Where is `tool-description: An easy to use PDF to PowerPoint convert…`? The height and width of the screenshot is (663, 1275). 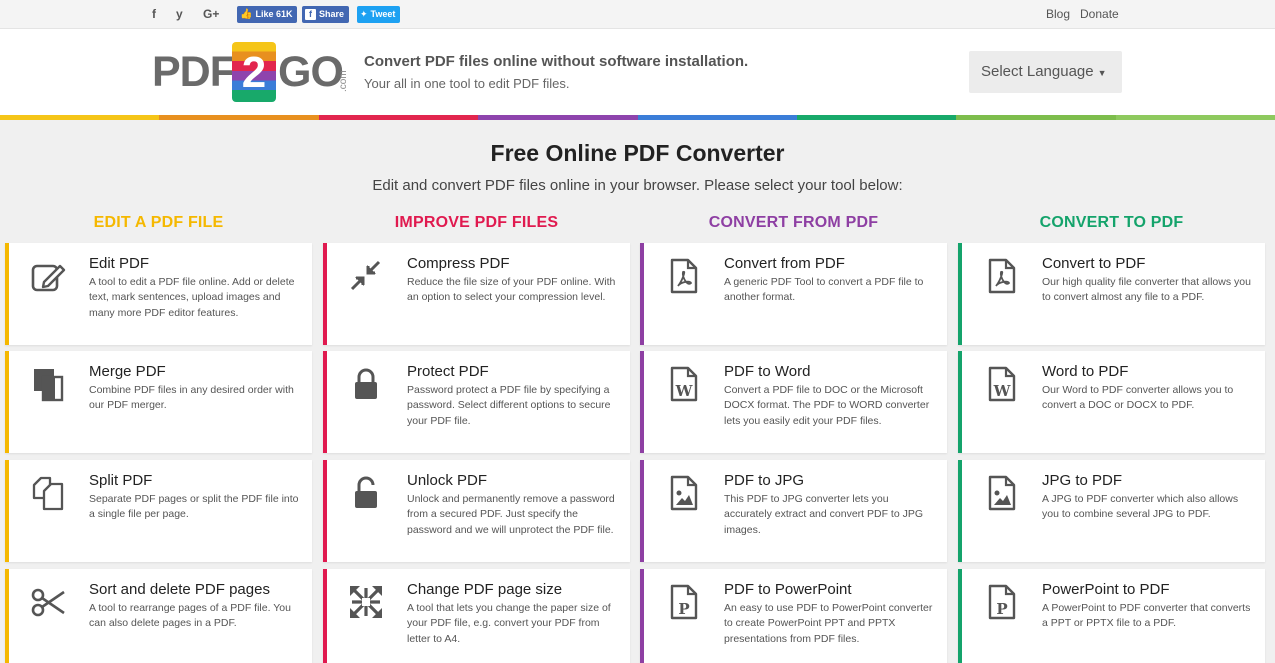 tool-description: An easy to use PDF to PowerPoint convert… is located at coordinates (828, 623).